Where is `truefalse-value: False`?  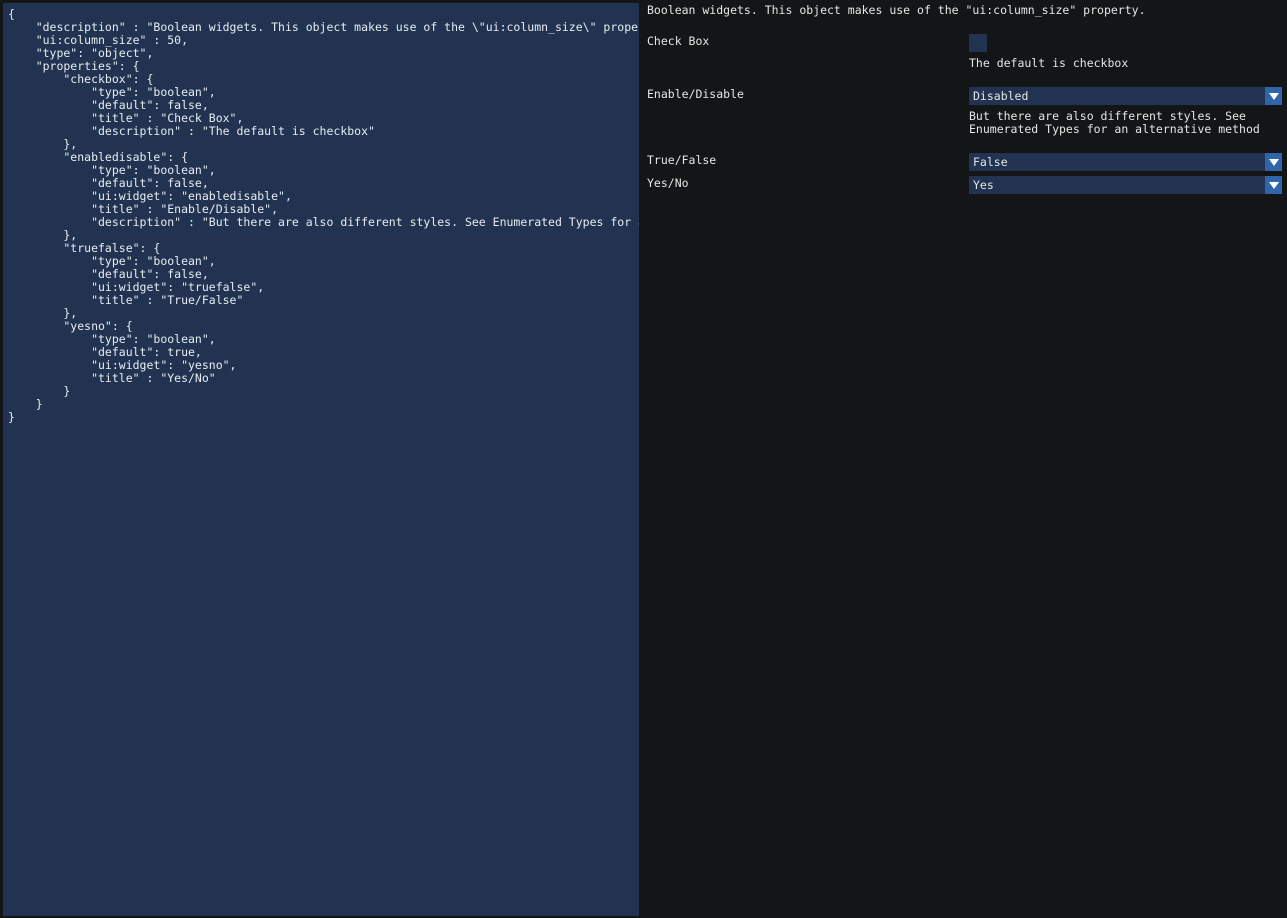
truefalse-value: False is located at coordinates (990, 162).